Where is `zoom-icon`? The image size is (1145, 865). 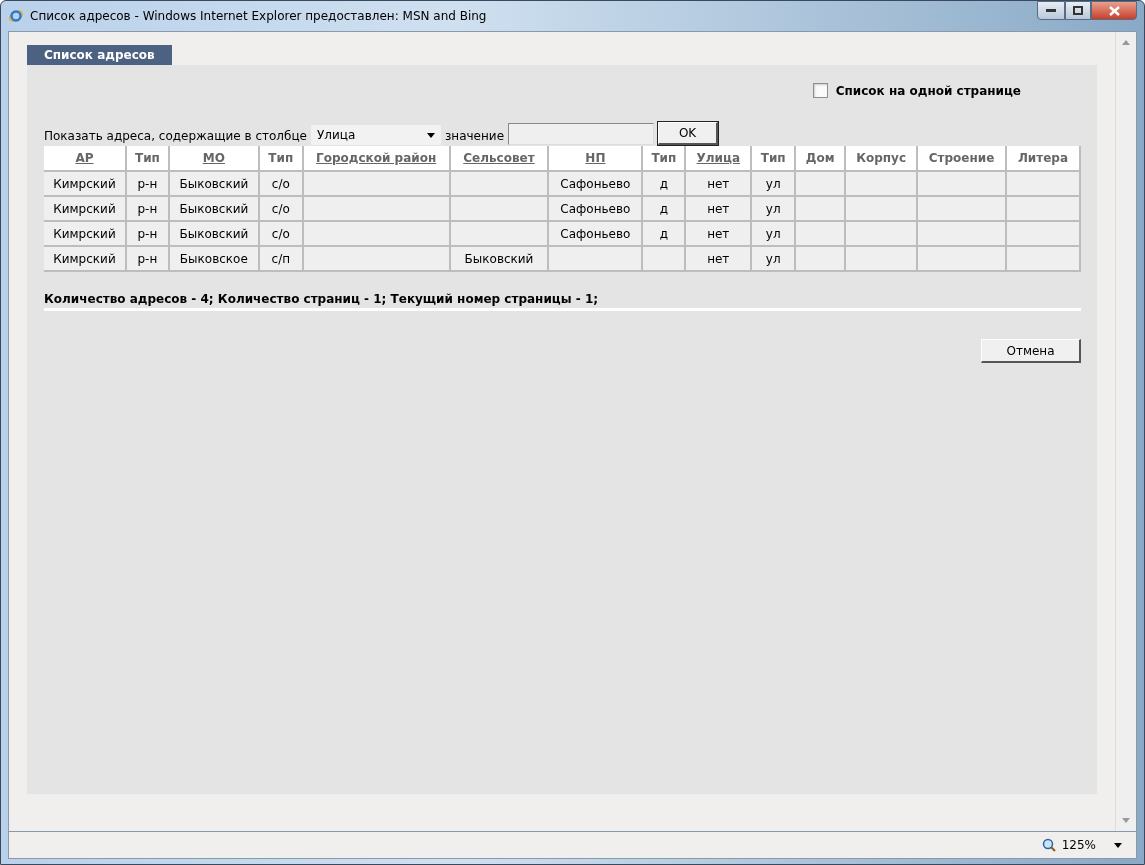
zoom-icon is located at coordinates (1048, 845).